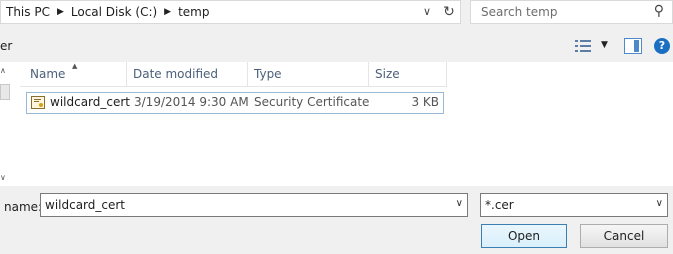  I want to click on file-name: wildcard_cert, so click(90, 102).